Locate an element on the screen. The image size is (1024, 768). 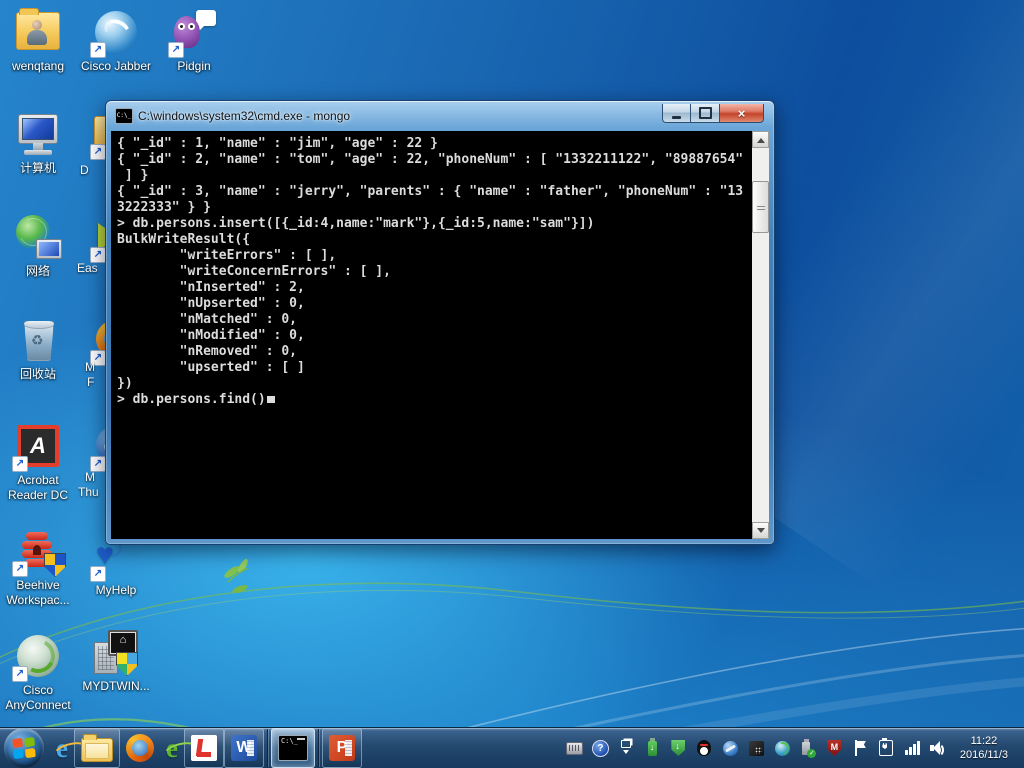
desktop-icon-cisco-anyconnect: ↗ Cisco AnyConnect is located at coordinates (38, 672).